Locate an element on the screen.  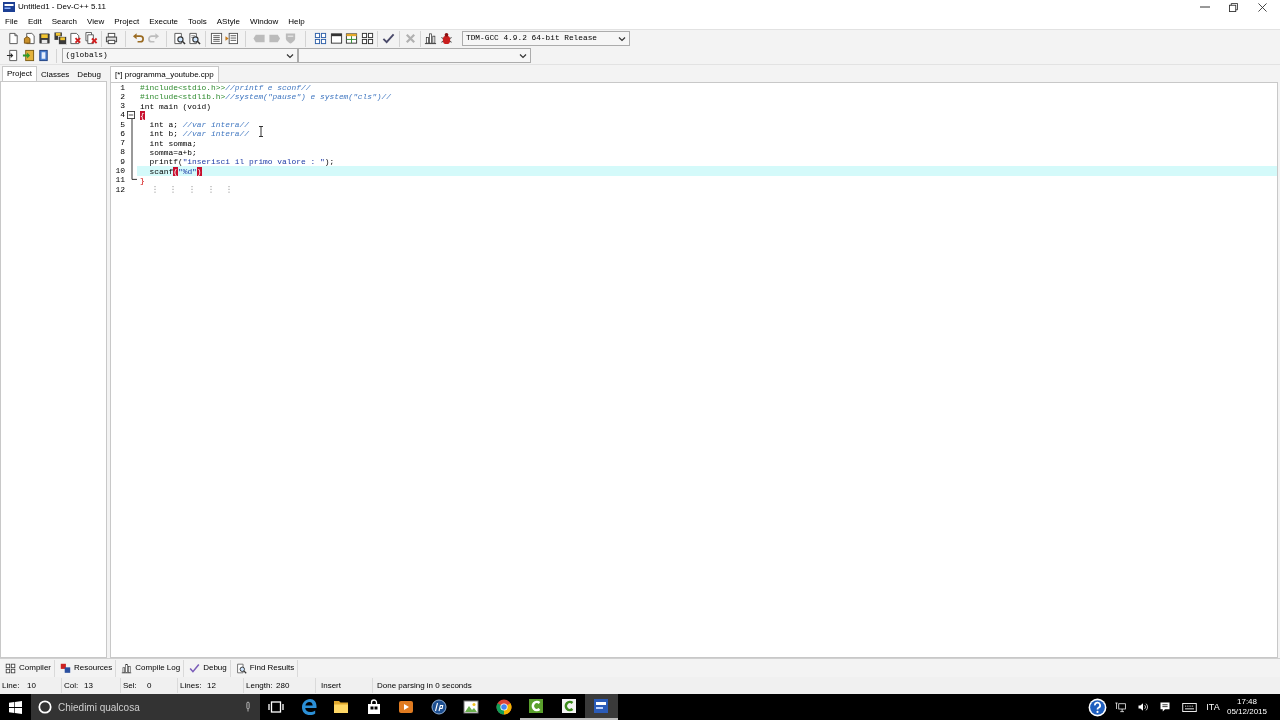
picture-icon is located at coordinates (471, 707).